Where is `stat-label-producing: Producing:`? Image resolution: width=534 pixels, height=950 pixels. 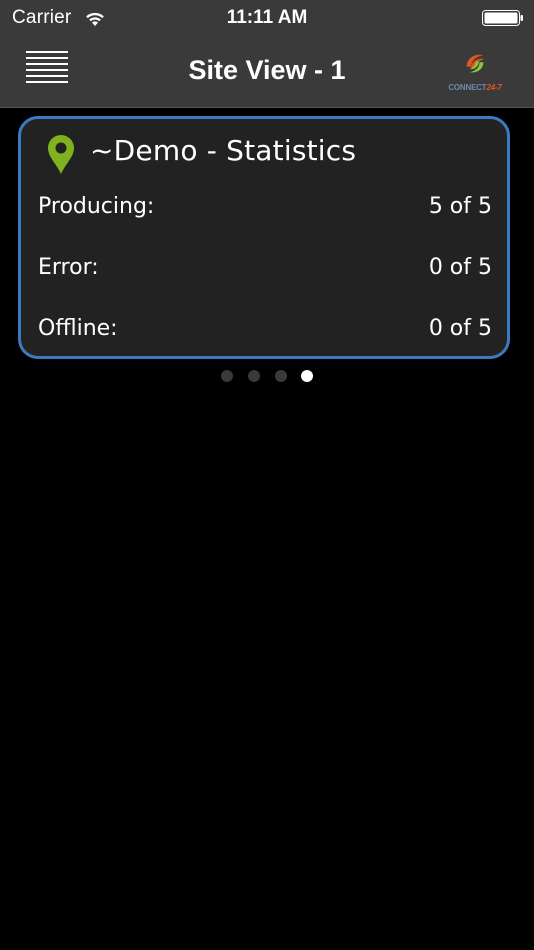 stat-label-producing: Producing: is located at coordinates (96, 206).